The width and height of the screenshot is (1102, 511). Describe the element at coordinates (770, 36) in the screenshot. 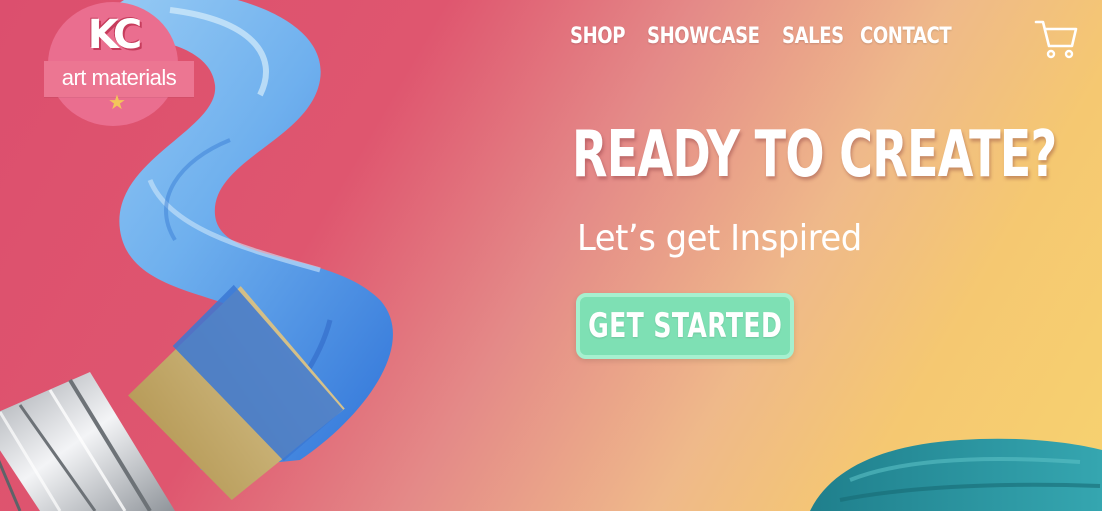

I see `main-nav: SHOP SHOWCASE SALES CONTACT` at that location.